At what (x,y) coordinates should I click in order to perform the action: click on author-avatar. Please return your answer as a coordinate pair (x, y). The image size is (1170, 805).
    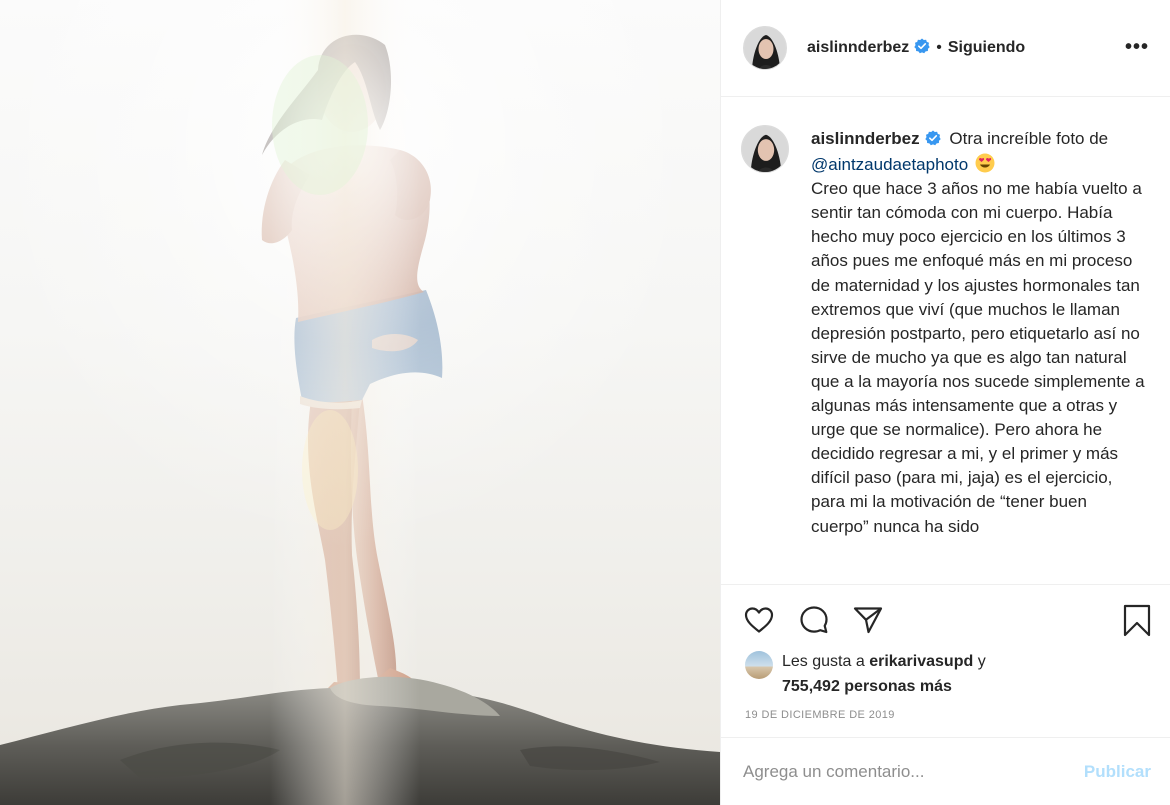
    Looking at the image, I should click on (765, 48).